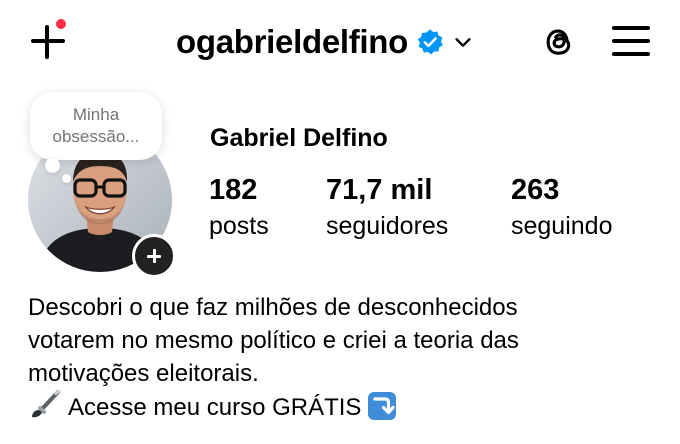 This screenshot has width=680, height=444. What do you see at coordinates (239, 226) in the screenshot?
I see `posts-label: posts` at bounding box center [239, 226].